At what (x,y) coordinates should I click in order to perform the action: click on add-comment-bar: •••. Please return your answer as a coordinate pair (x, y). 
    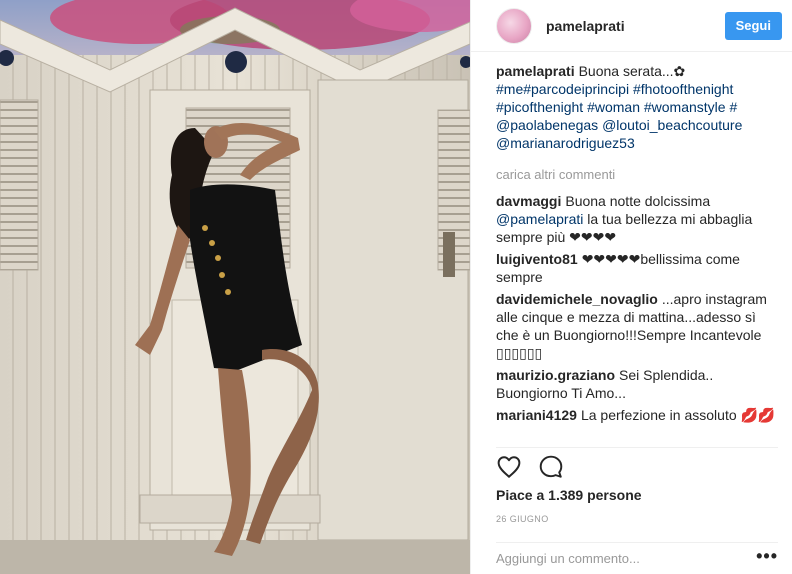
    Looking at the image, I should click on (637, 558).